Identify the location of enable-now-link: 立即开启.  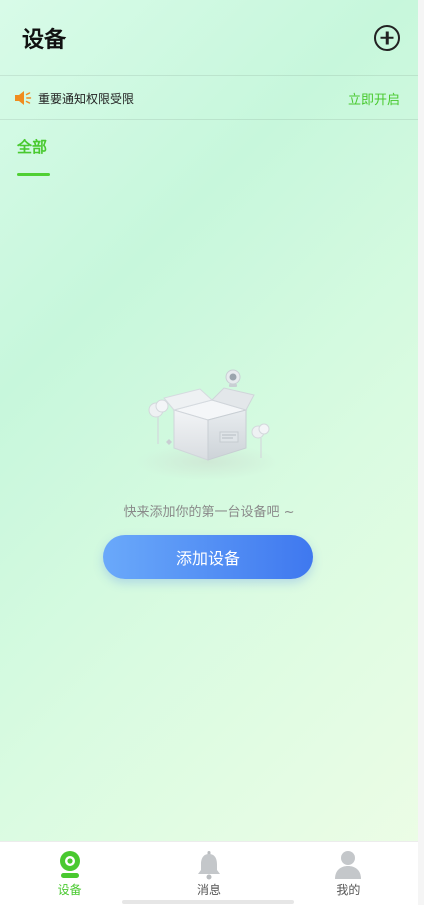
(374, 98).